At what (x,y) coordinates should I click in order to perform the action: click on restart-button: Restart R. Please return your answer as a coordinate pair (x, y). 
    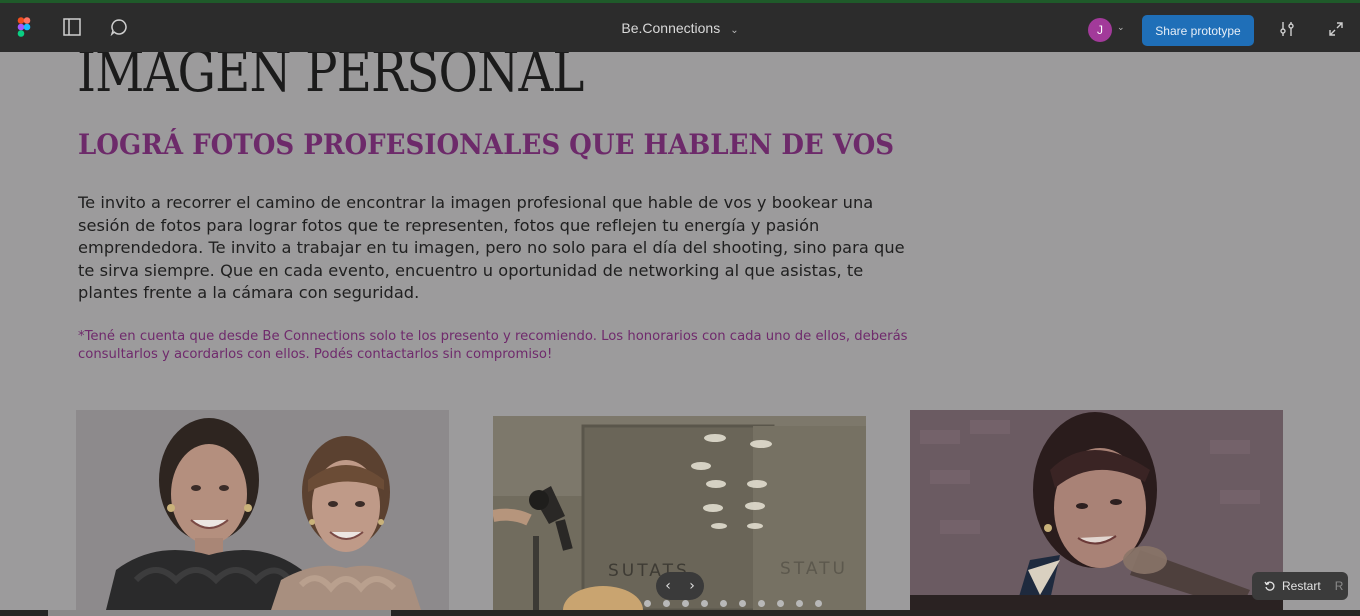
    Looking at the image, I should click on (1300, 586).